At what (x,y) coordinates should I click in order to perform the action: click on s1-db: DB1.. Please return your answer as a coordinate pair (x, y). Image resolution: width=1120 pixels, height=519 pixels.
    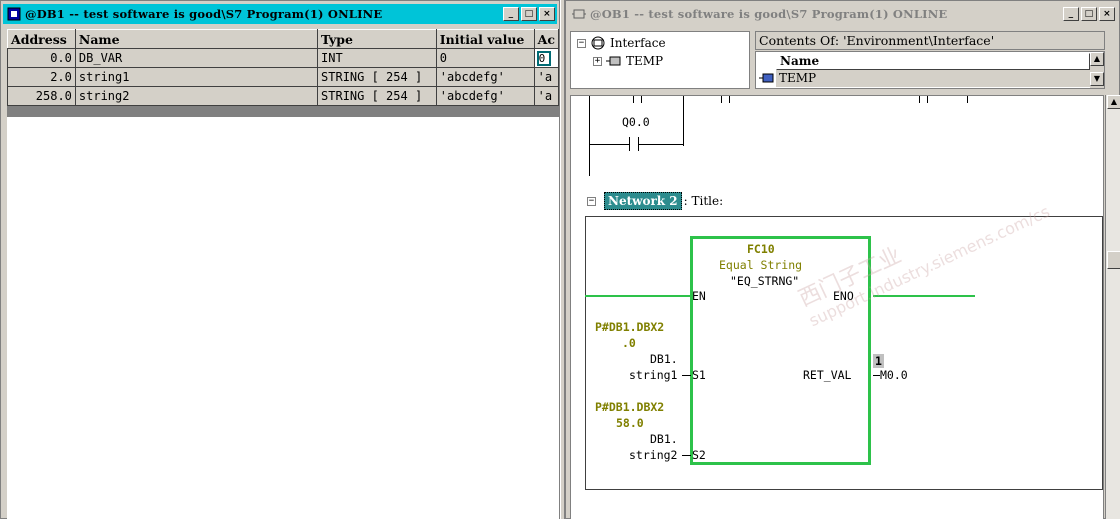
    Looking at the image, I should click on (664, 359).